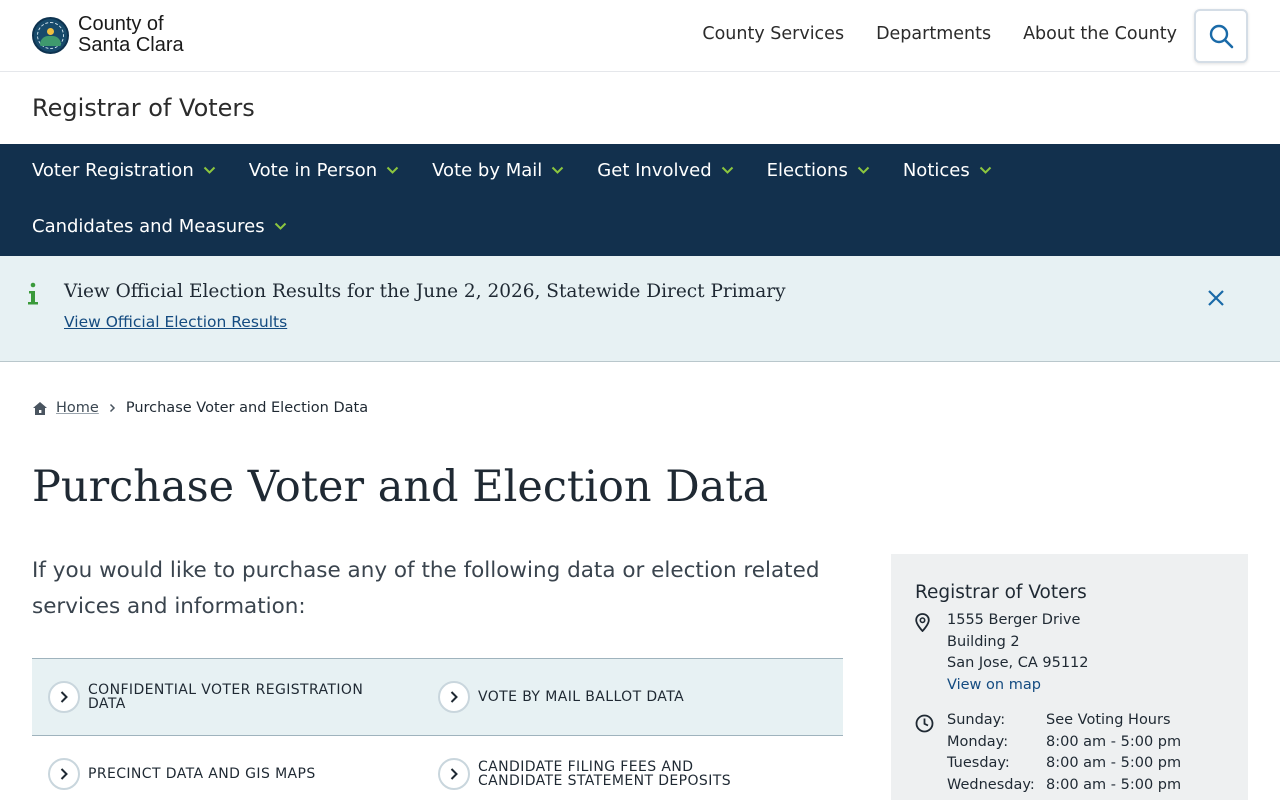 This screenshot has width=1280, height=800. What do you see at coordinates (498, 170) in the screenshot?
I see `nav-vote-by-mail: Vote by Mail` at bounding box center [498, 170].